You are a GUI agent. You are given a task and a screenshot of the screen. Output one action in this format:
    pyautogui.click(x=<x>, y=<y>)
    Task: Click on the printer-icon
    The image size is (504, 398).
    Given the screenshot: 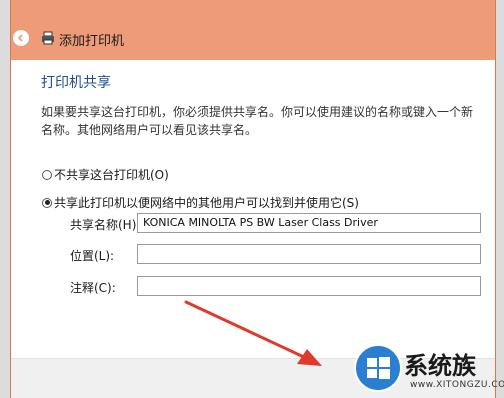 What is the action you would take?
    pyautogui.click(x=48, y=38)
    